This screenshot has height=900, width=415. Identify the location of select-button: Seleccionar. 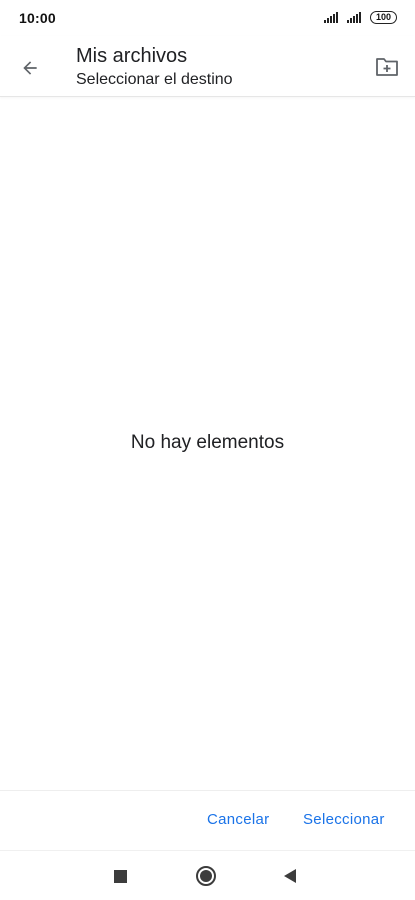
(344, 819).